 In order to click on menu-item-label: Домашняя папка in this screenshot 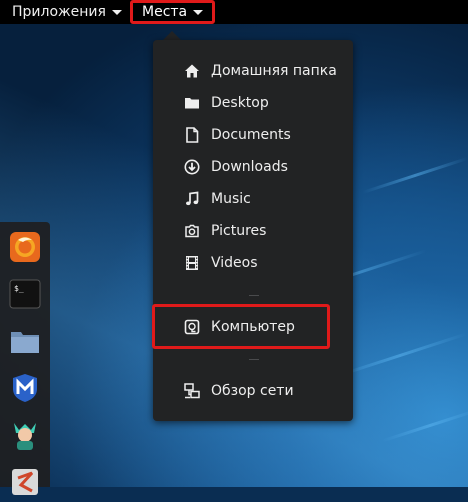, I will do `click(274, 71)`.